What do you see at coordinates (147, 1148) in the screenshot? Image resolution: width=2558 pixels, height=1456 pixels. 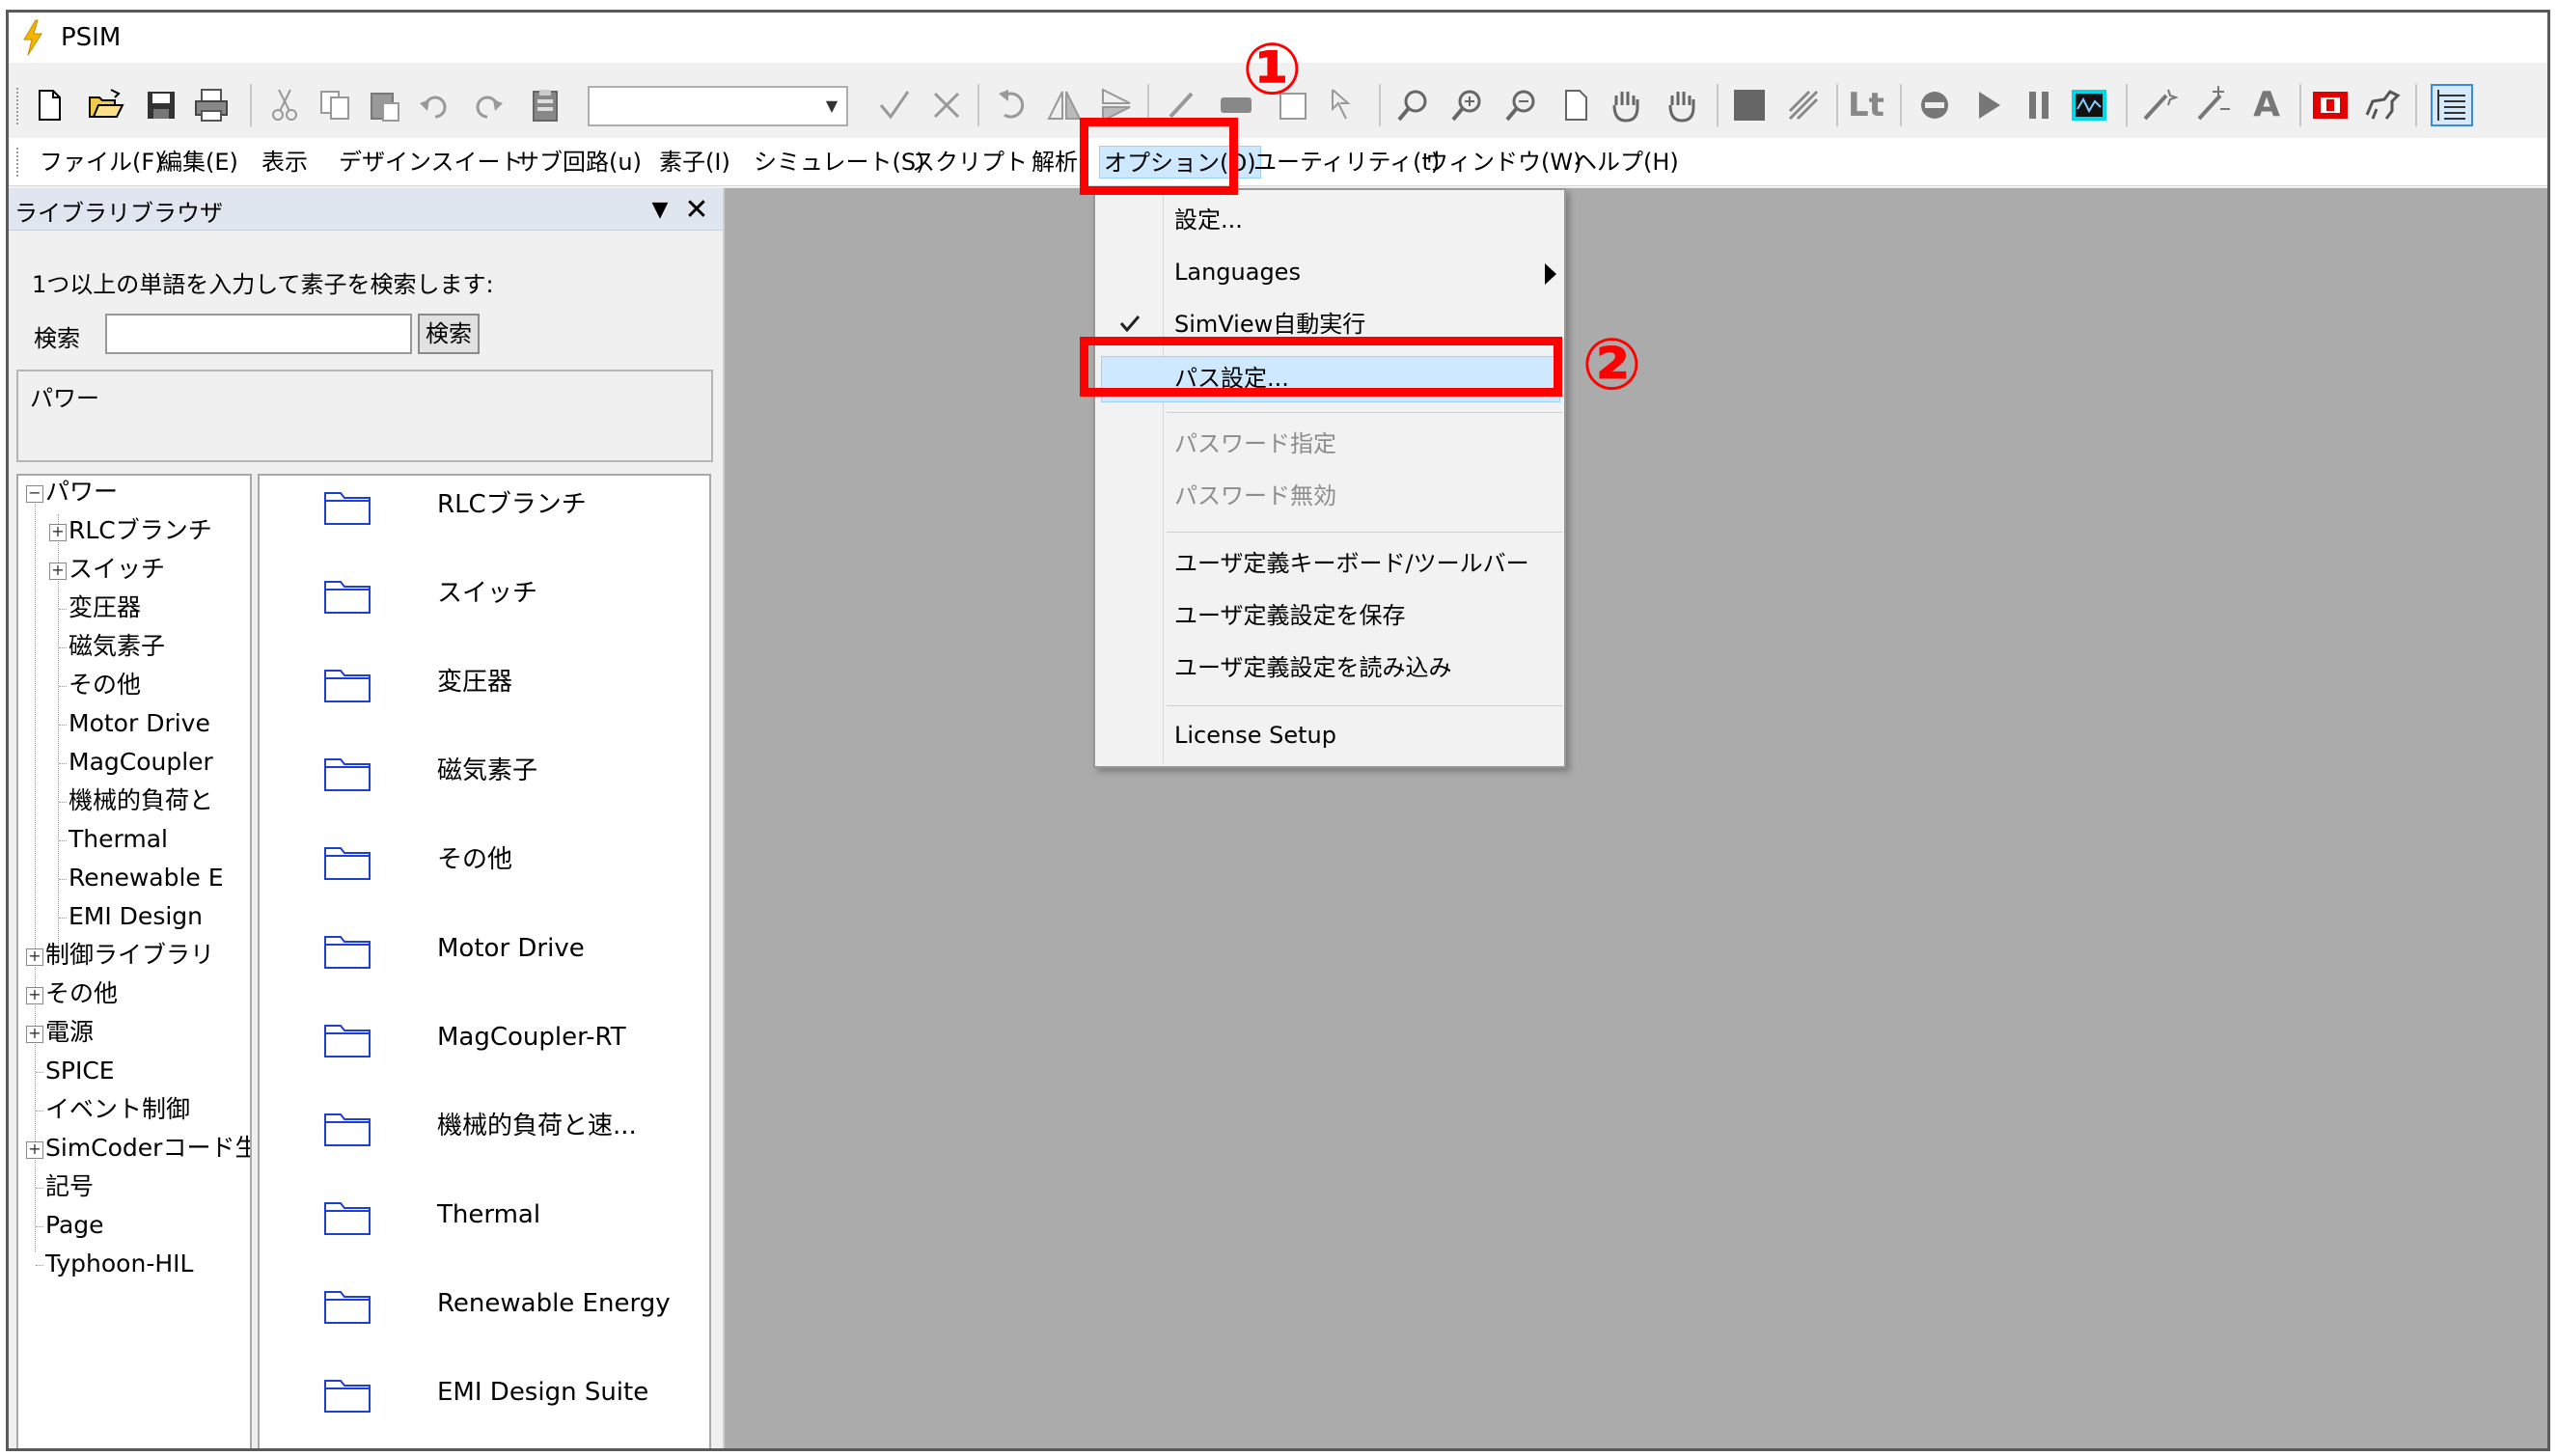 I see `tree-node-simcoder: SimCoderコード生` at bounding box center [147, 1148].